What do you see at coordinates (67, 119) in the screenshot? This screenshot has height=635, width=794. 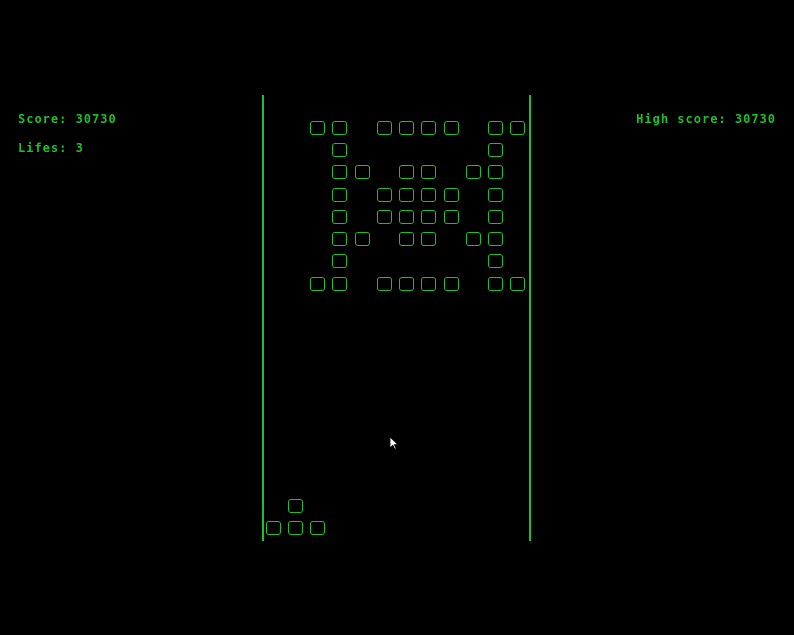 I see `score-display: Score: 30730` at bounding box center [67, 119].